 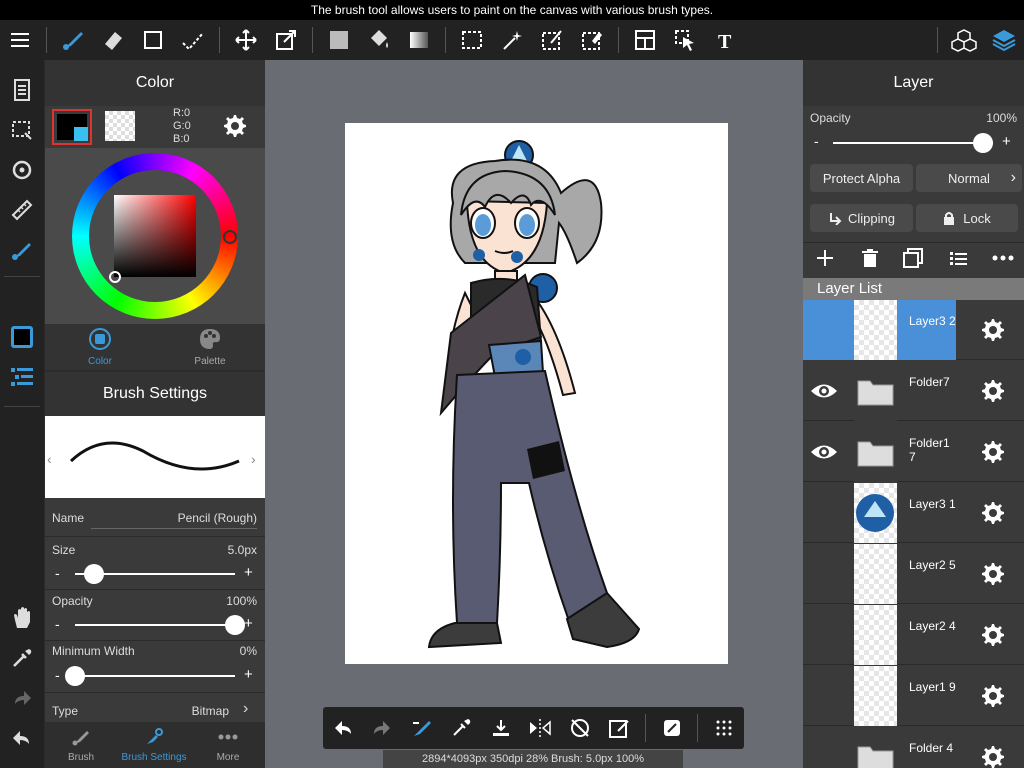 What do you see at coordinates (541, 728) in the screenshot?
I see `flip-horizontal-icon` at bounding box center [541, 728].